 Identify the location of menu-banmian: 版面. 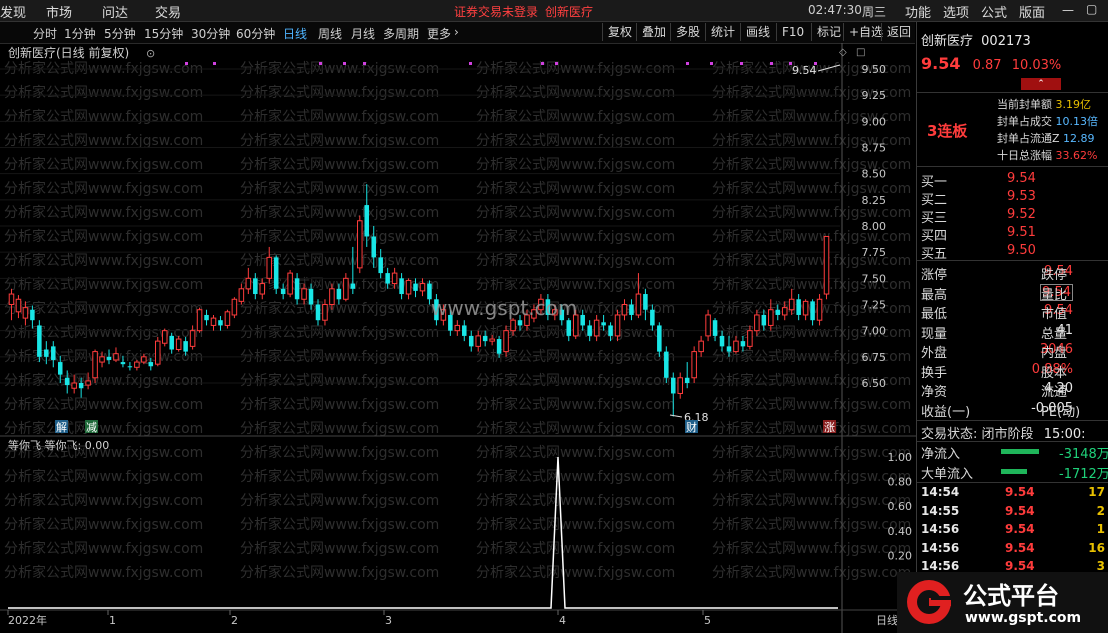
(1032, 11).